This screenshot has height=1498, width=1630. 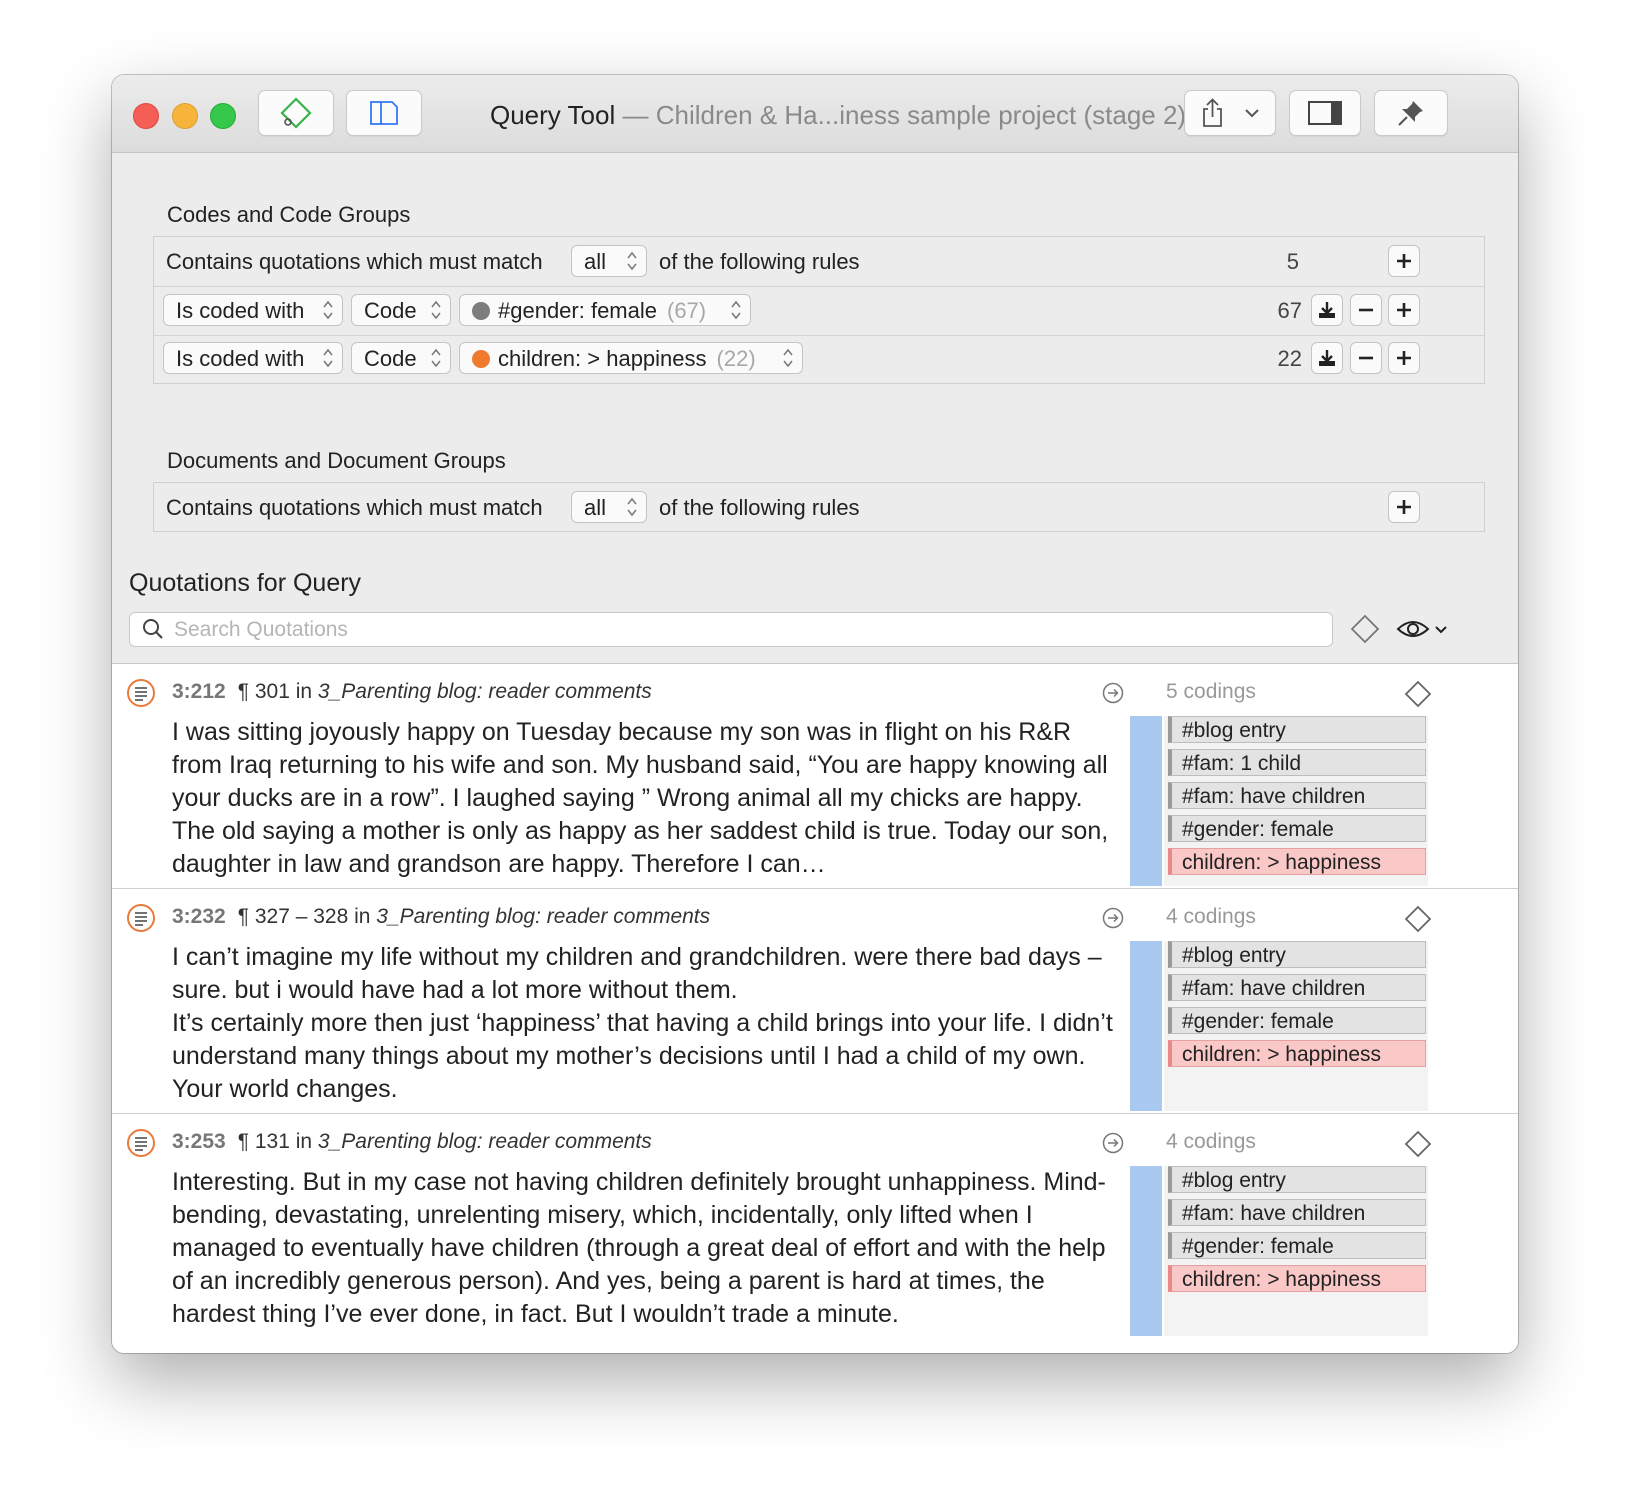 What do you see at coordinates (1325, 113) in the screenshot?
I see `inspector-toggle-button` at bounding box center [1325, 113].